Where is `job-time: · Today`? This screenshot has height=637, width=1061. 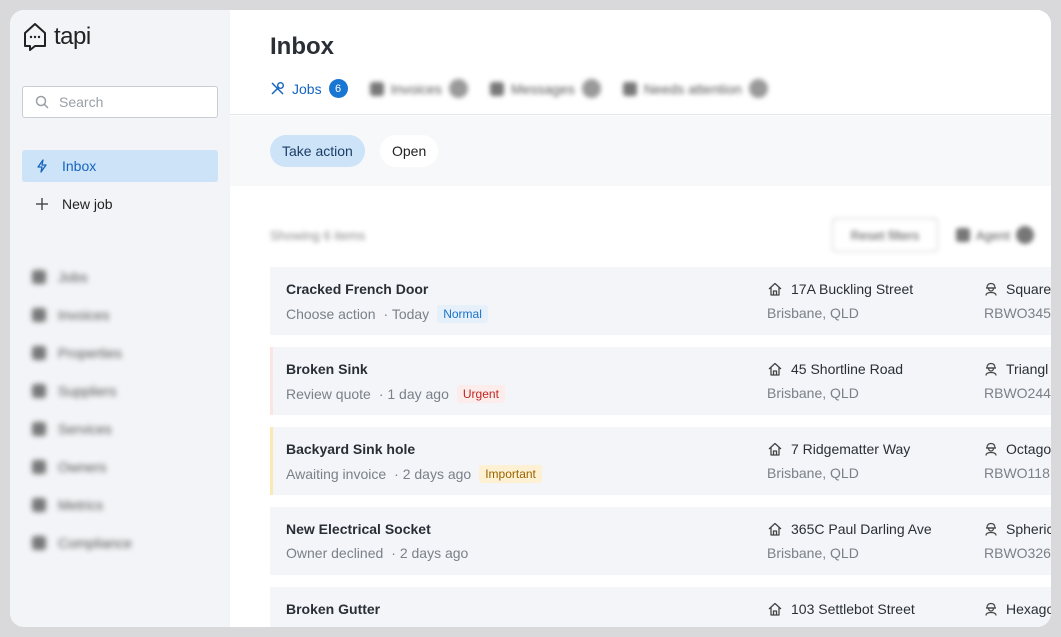 job-time: · Today is located at coordinates (406, 314).